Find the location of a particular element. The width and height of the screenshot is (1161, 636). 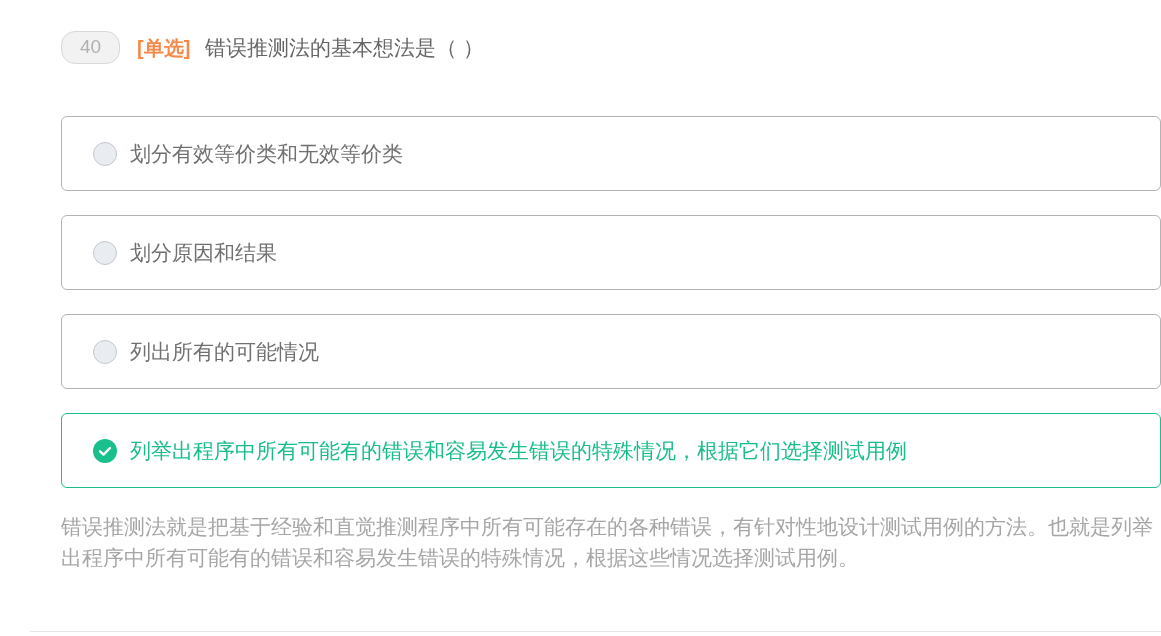

question-text: 错误推测法的基本想法是（ ） is located at coordinates (345, 47).